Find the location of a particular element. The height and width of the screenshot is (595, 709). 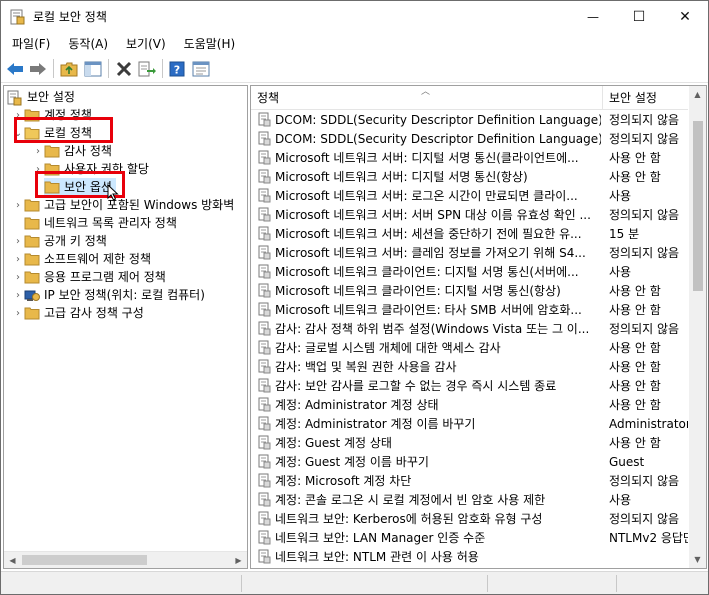

column-header-policy: 정책 is located at coordinates (426, 98).